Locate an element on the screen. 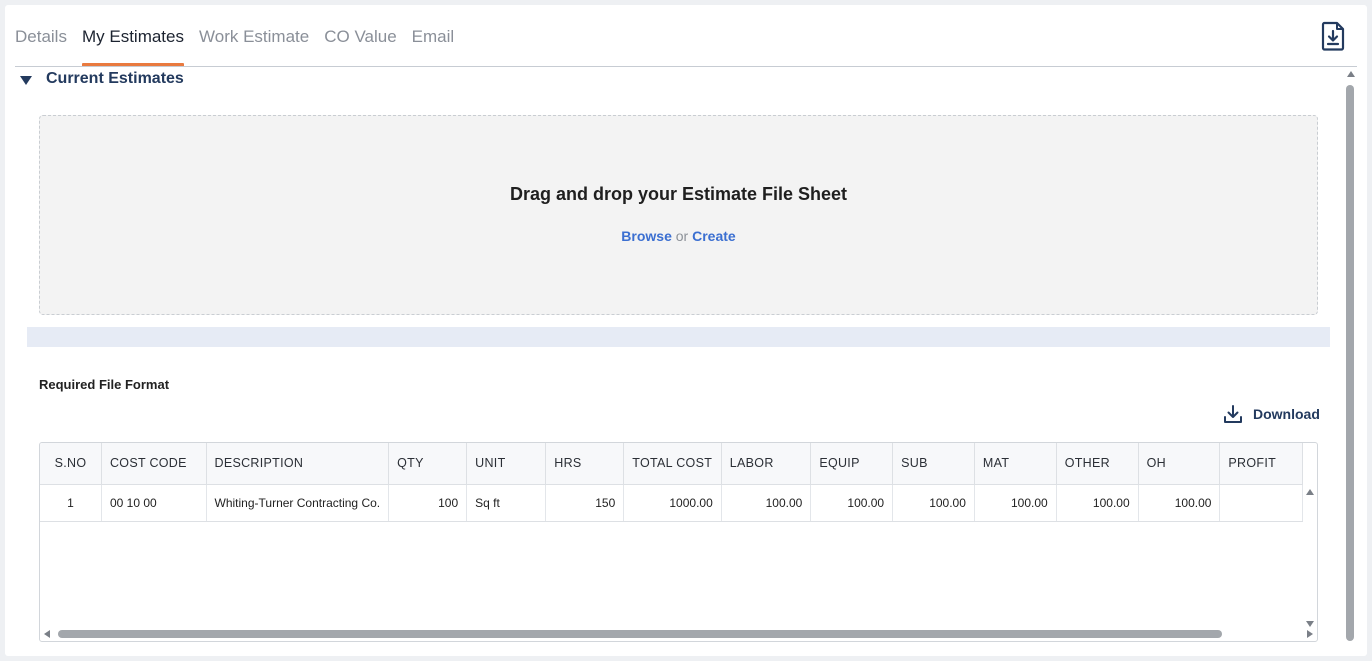 The width and height of the screenshot is (1372, 661). horizontal-scrollbar-thumb is located at coordinates (640, 634).